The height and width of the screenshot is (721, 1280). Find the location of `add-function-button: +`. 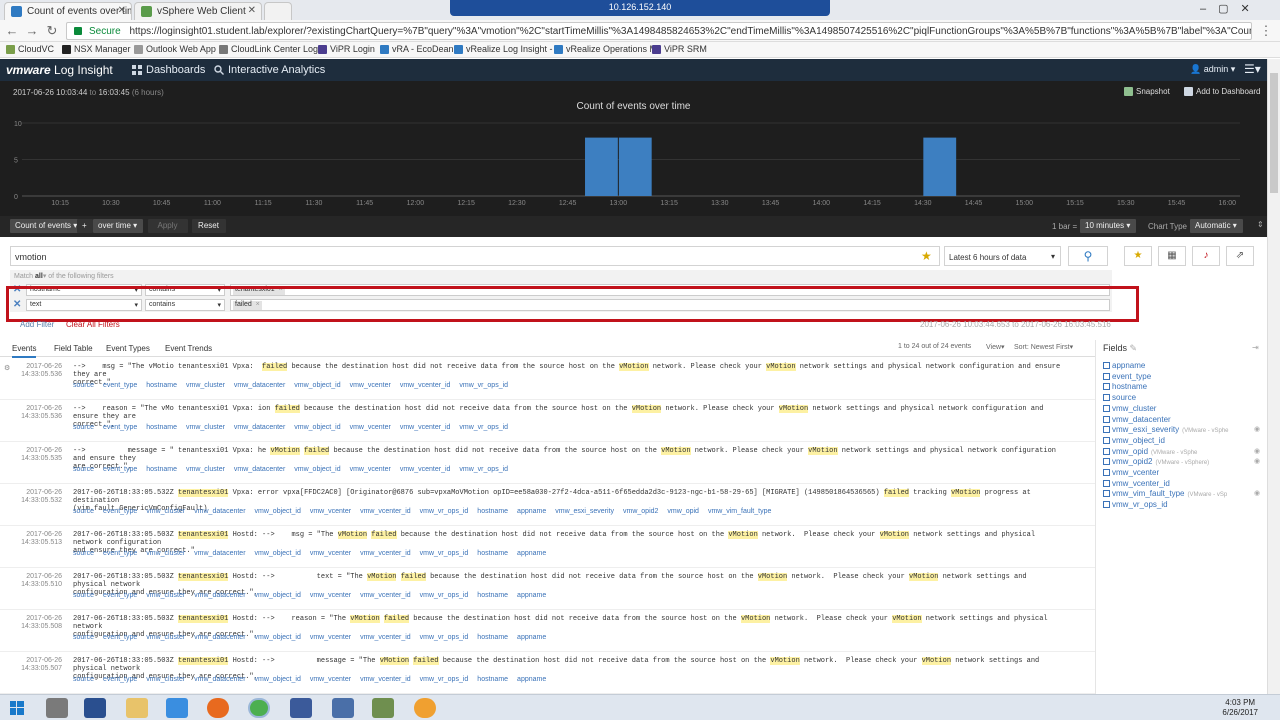

add-function-button: + is located at coordinates (85, 226).